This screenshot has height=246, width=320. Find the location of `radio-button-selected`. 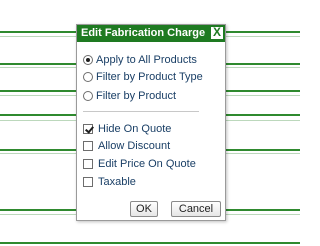

radio-button-selected is located at coordinates (88, 60).